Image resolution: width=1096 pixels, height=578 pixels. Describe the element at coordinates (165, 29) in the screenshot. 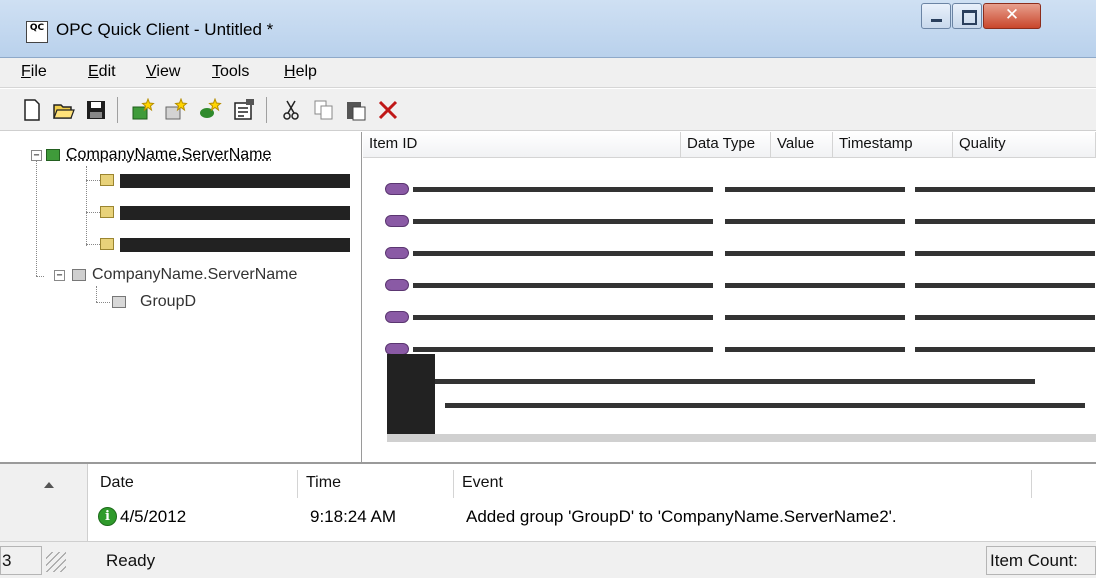

I see `window-title: OPC Quick Client - Untitled *` at that location.